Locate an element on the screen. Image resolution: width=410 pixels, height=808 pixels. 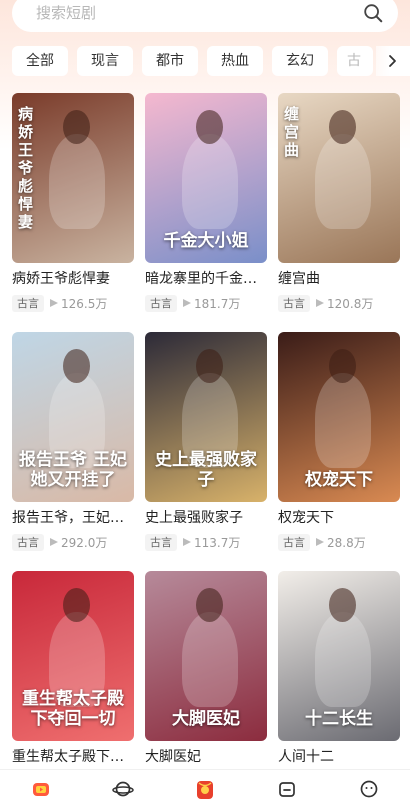
drama-title: 史上最强败家子 is located at coordinates (206, 518).